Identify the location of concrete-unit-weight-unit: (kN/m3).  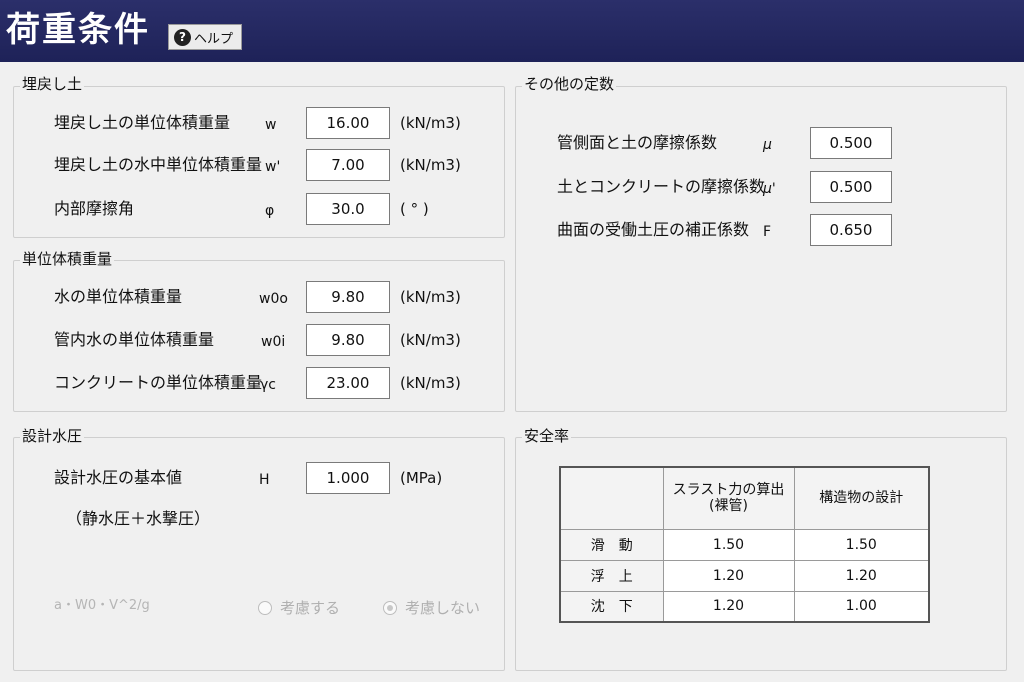
(430, 383).